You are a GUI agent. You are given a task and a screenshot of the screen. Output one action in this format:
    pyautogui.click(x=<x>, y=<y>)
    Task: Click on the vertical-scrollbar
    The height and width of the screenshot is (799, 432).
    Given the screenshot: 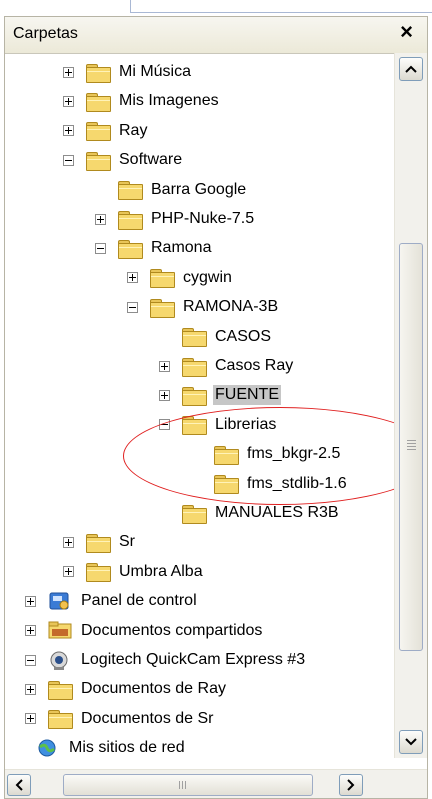 What is the action you would take?
    pyautogui.click(x=410, y=405)
    